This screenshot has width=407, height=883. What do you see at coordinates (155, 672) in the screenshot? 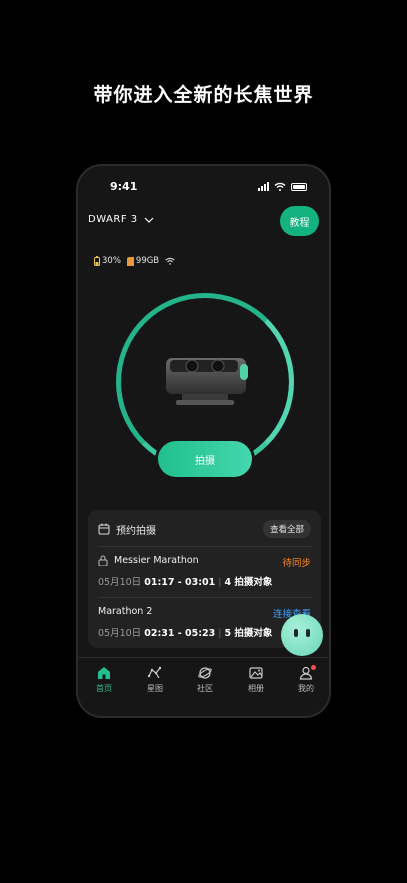
I see `constellation-icon` at bounding box center [155, 672].